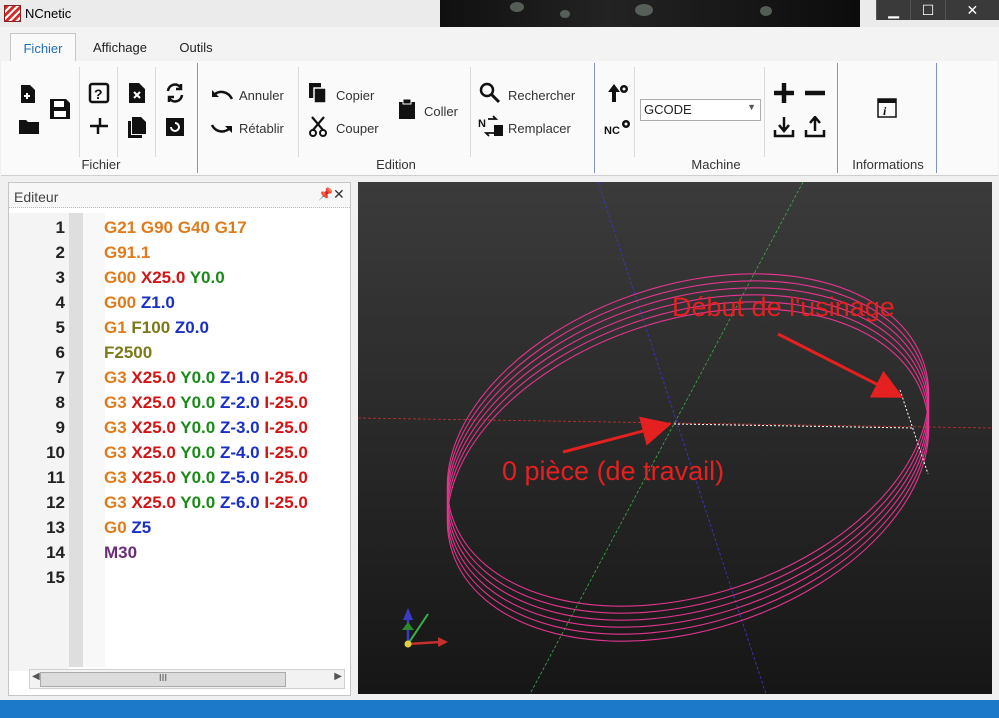 This screenshot has height=718, width=999. I want to click on code-line: 5 G1 F100 Z0.0, so click(179, 327).